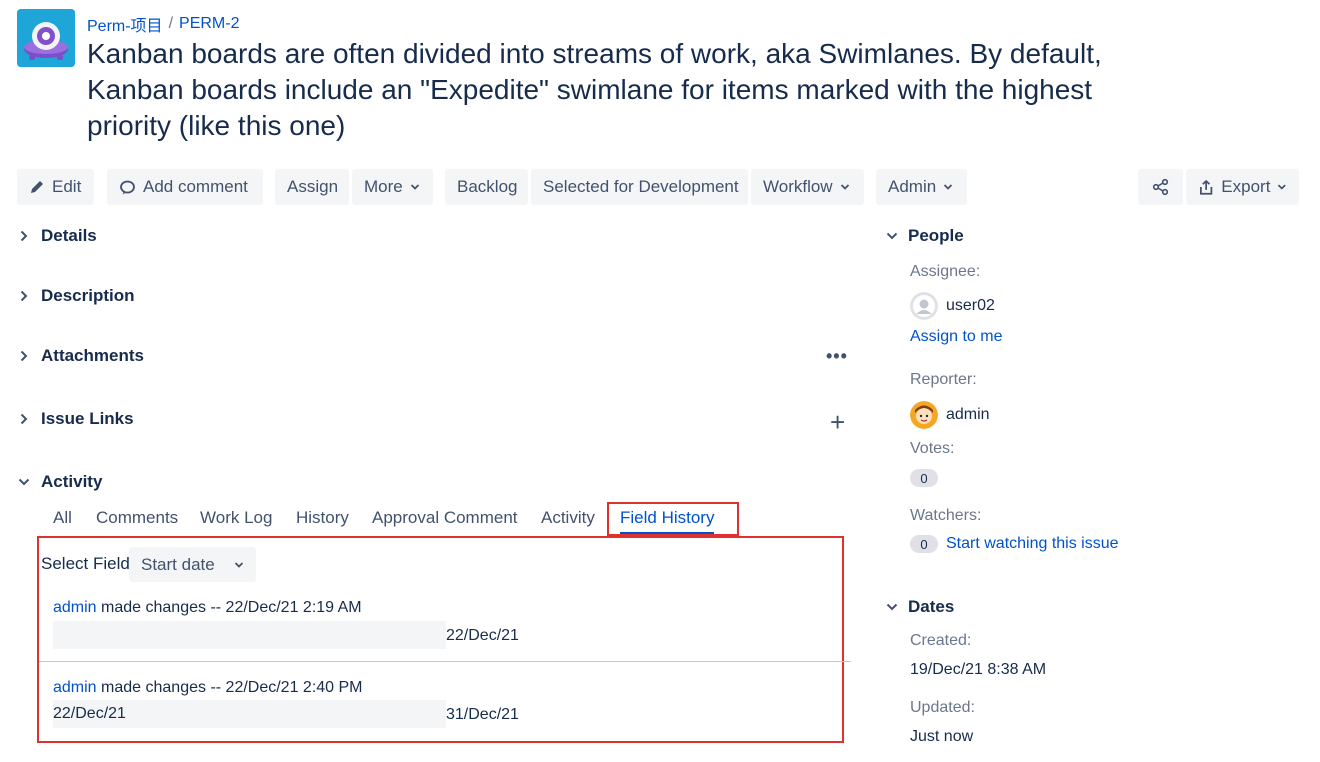 Image resolution: width=1320 pixels, height=762 pixels. I want to click on module-details: Details, so click(57, 236).